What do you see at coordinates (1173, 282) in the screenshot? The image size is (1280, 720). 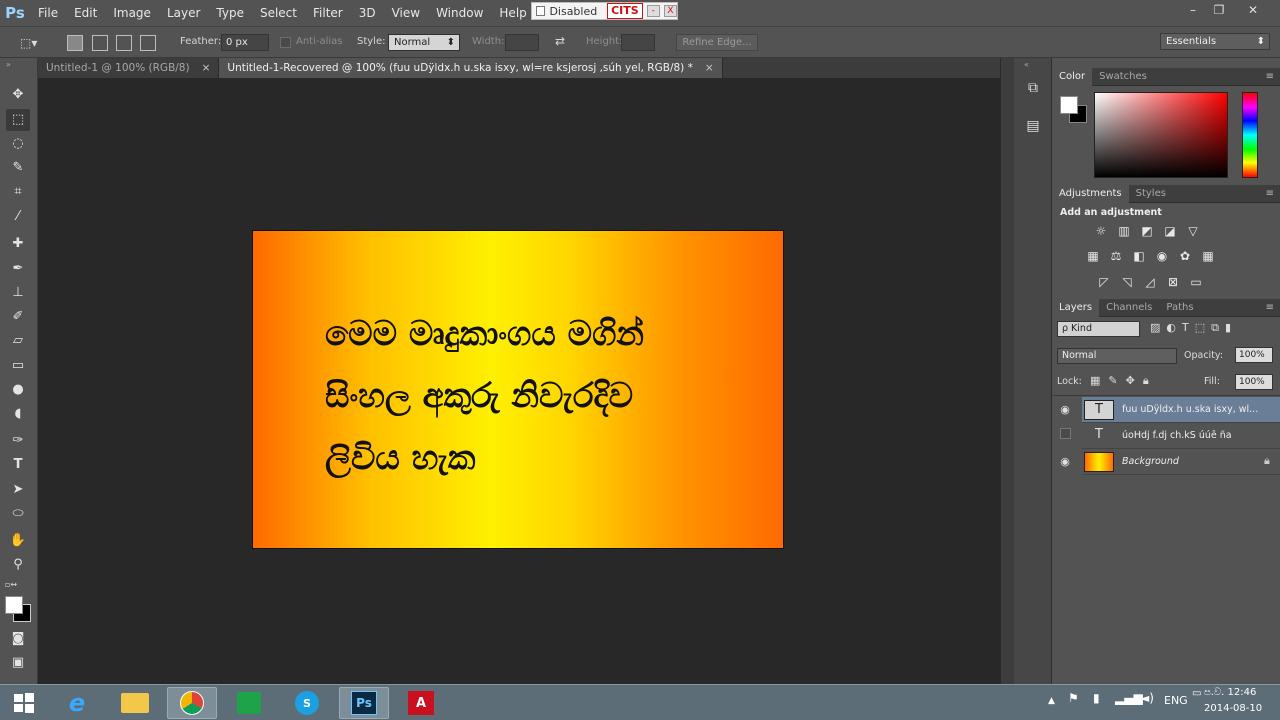 I see `selective-color-icon: ⊠` at bounding box center [1173, 282].